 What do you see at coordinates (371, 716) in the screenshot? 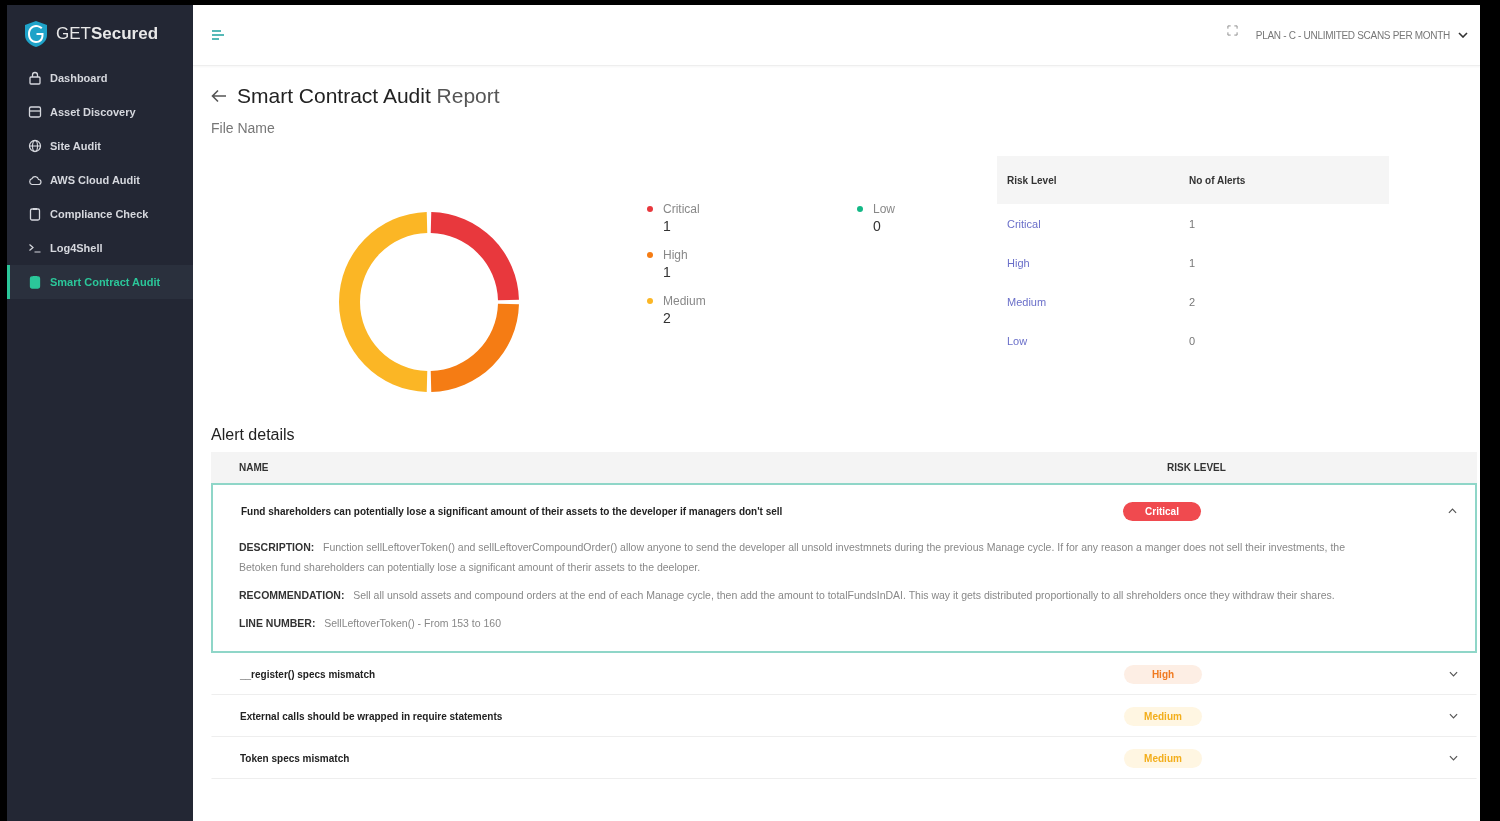
I see `alert-name: External calls should be wrapped in require statements` at bounding box center [371, 716].